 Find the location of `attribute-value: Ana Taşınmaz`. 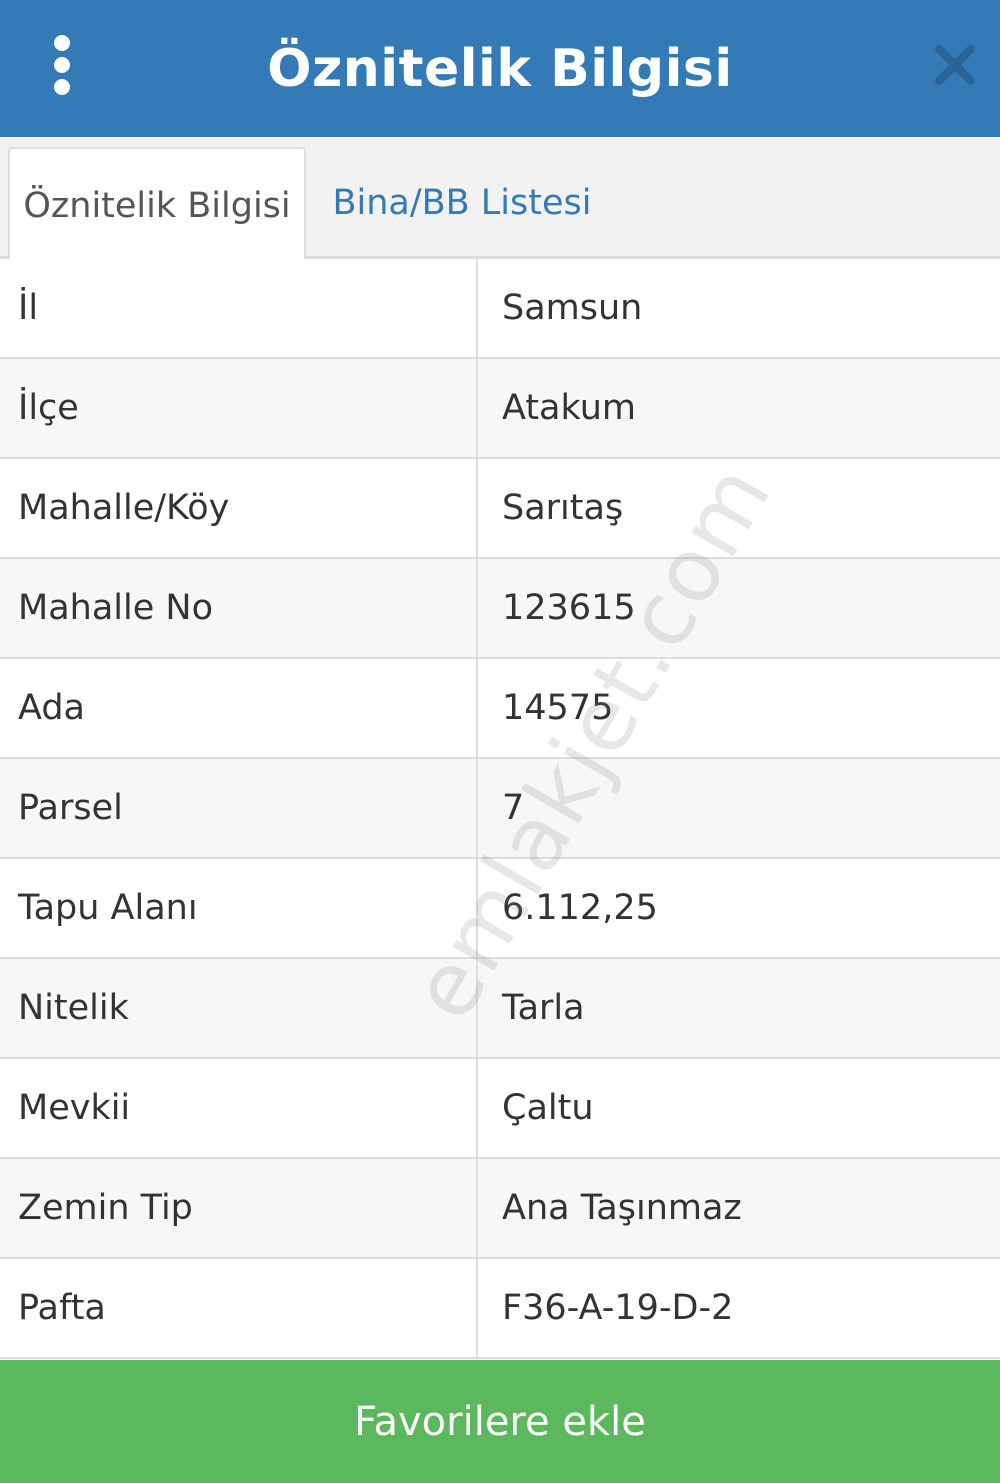

attribute-value: Ana Taşınmaz is located at coordinates (622, 1208).